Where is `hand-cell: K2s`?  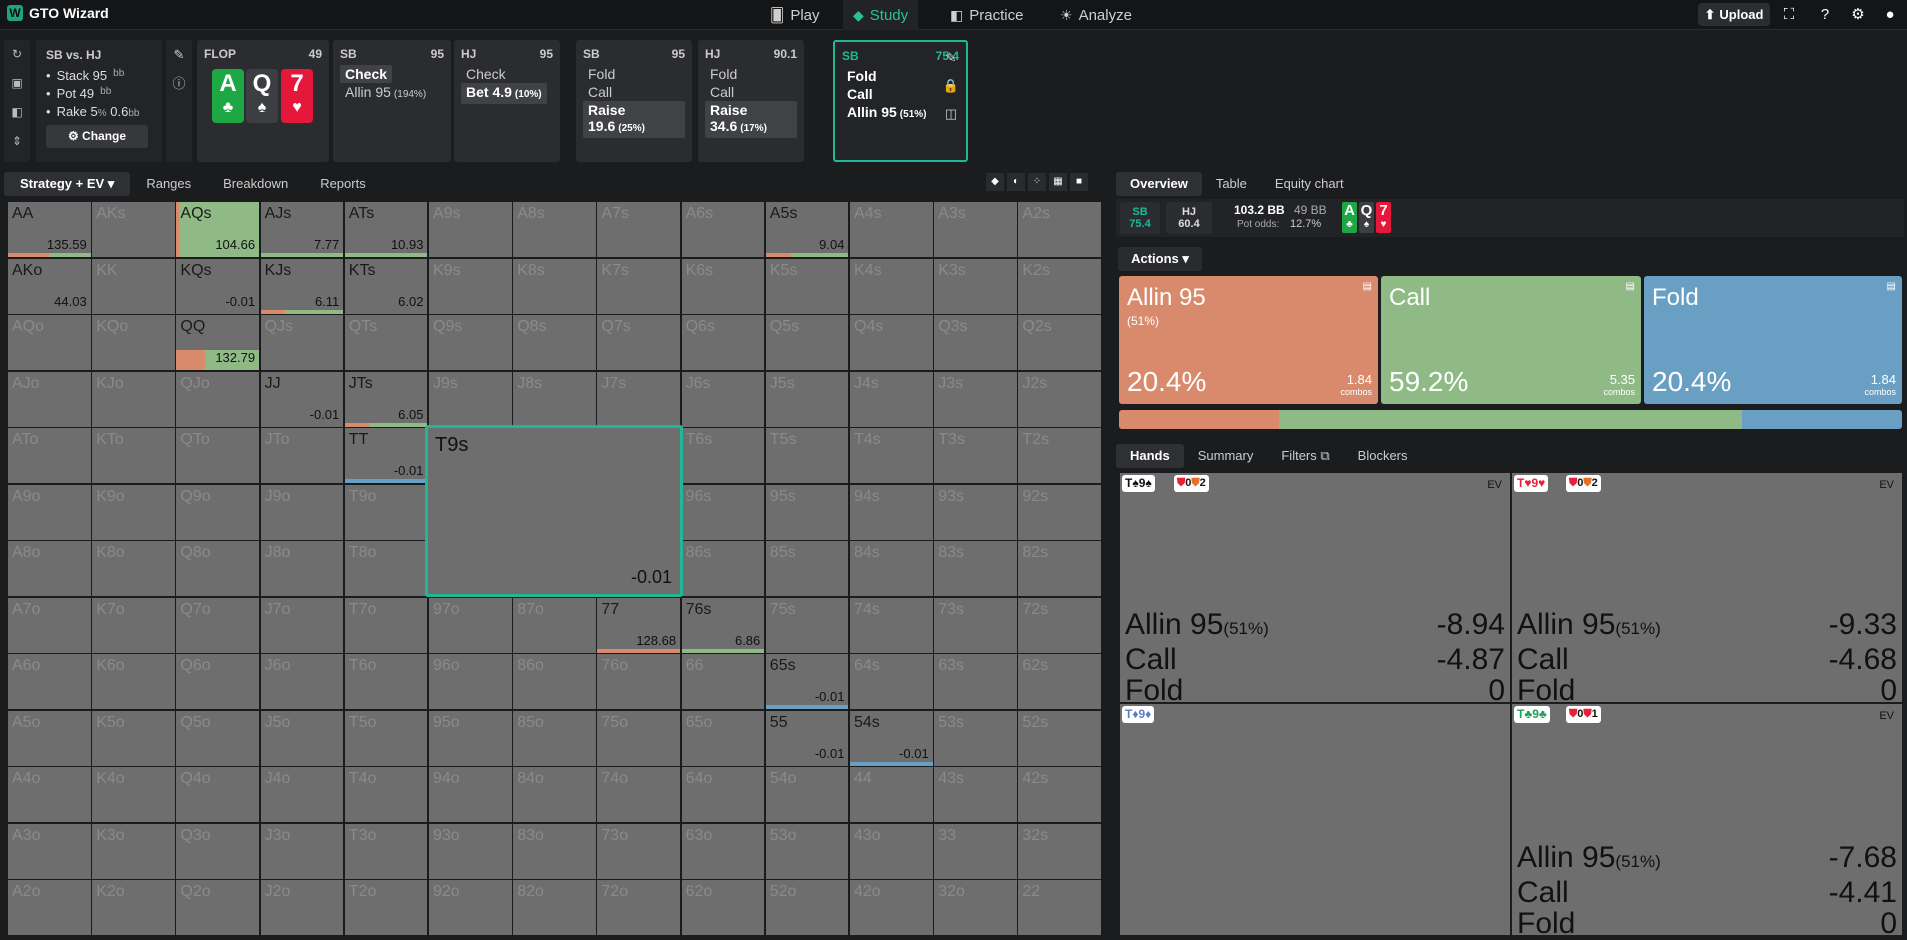
hand-cell: K2s is located at coordinates (1060, 286).